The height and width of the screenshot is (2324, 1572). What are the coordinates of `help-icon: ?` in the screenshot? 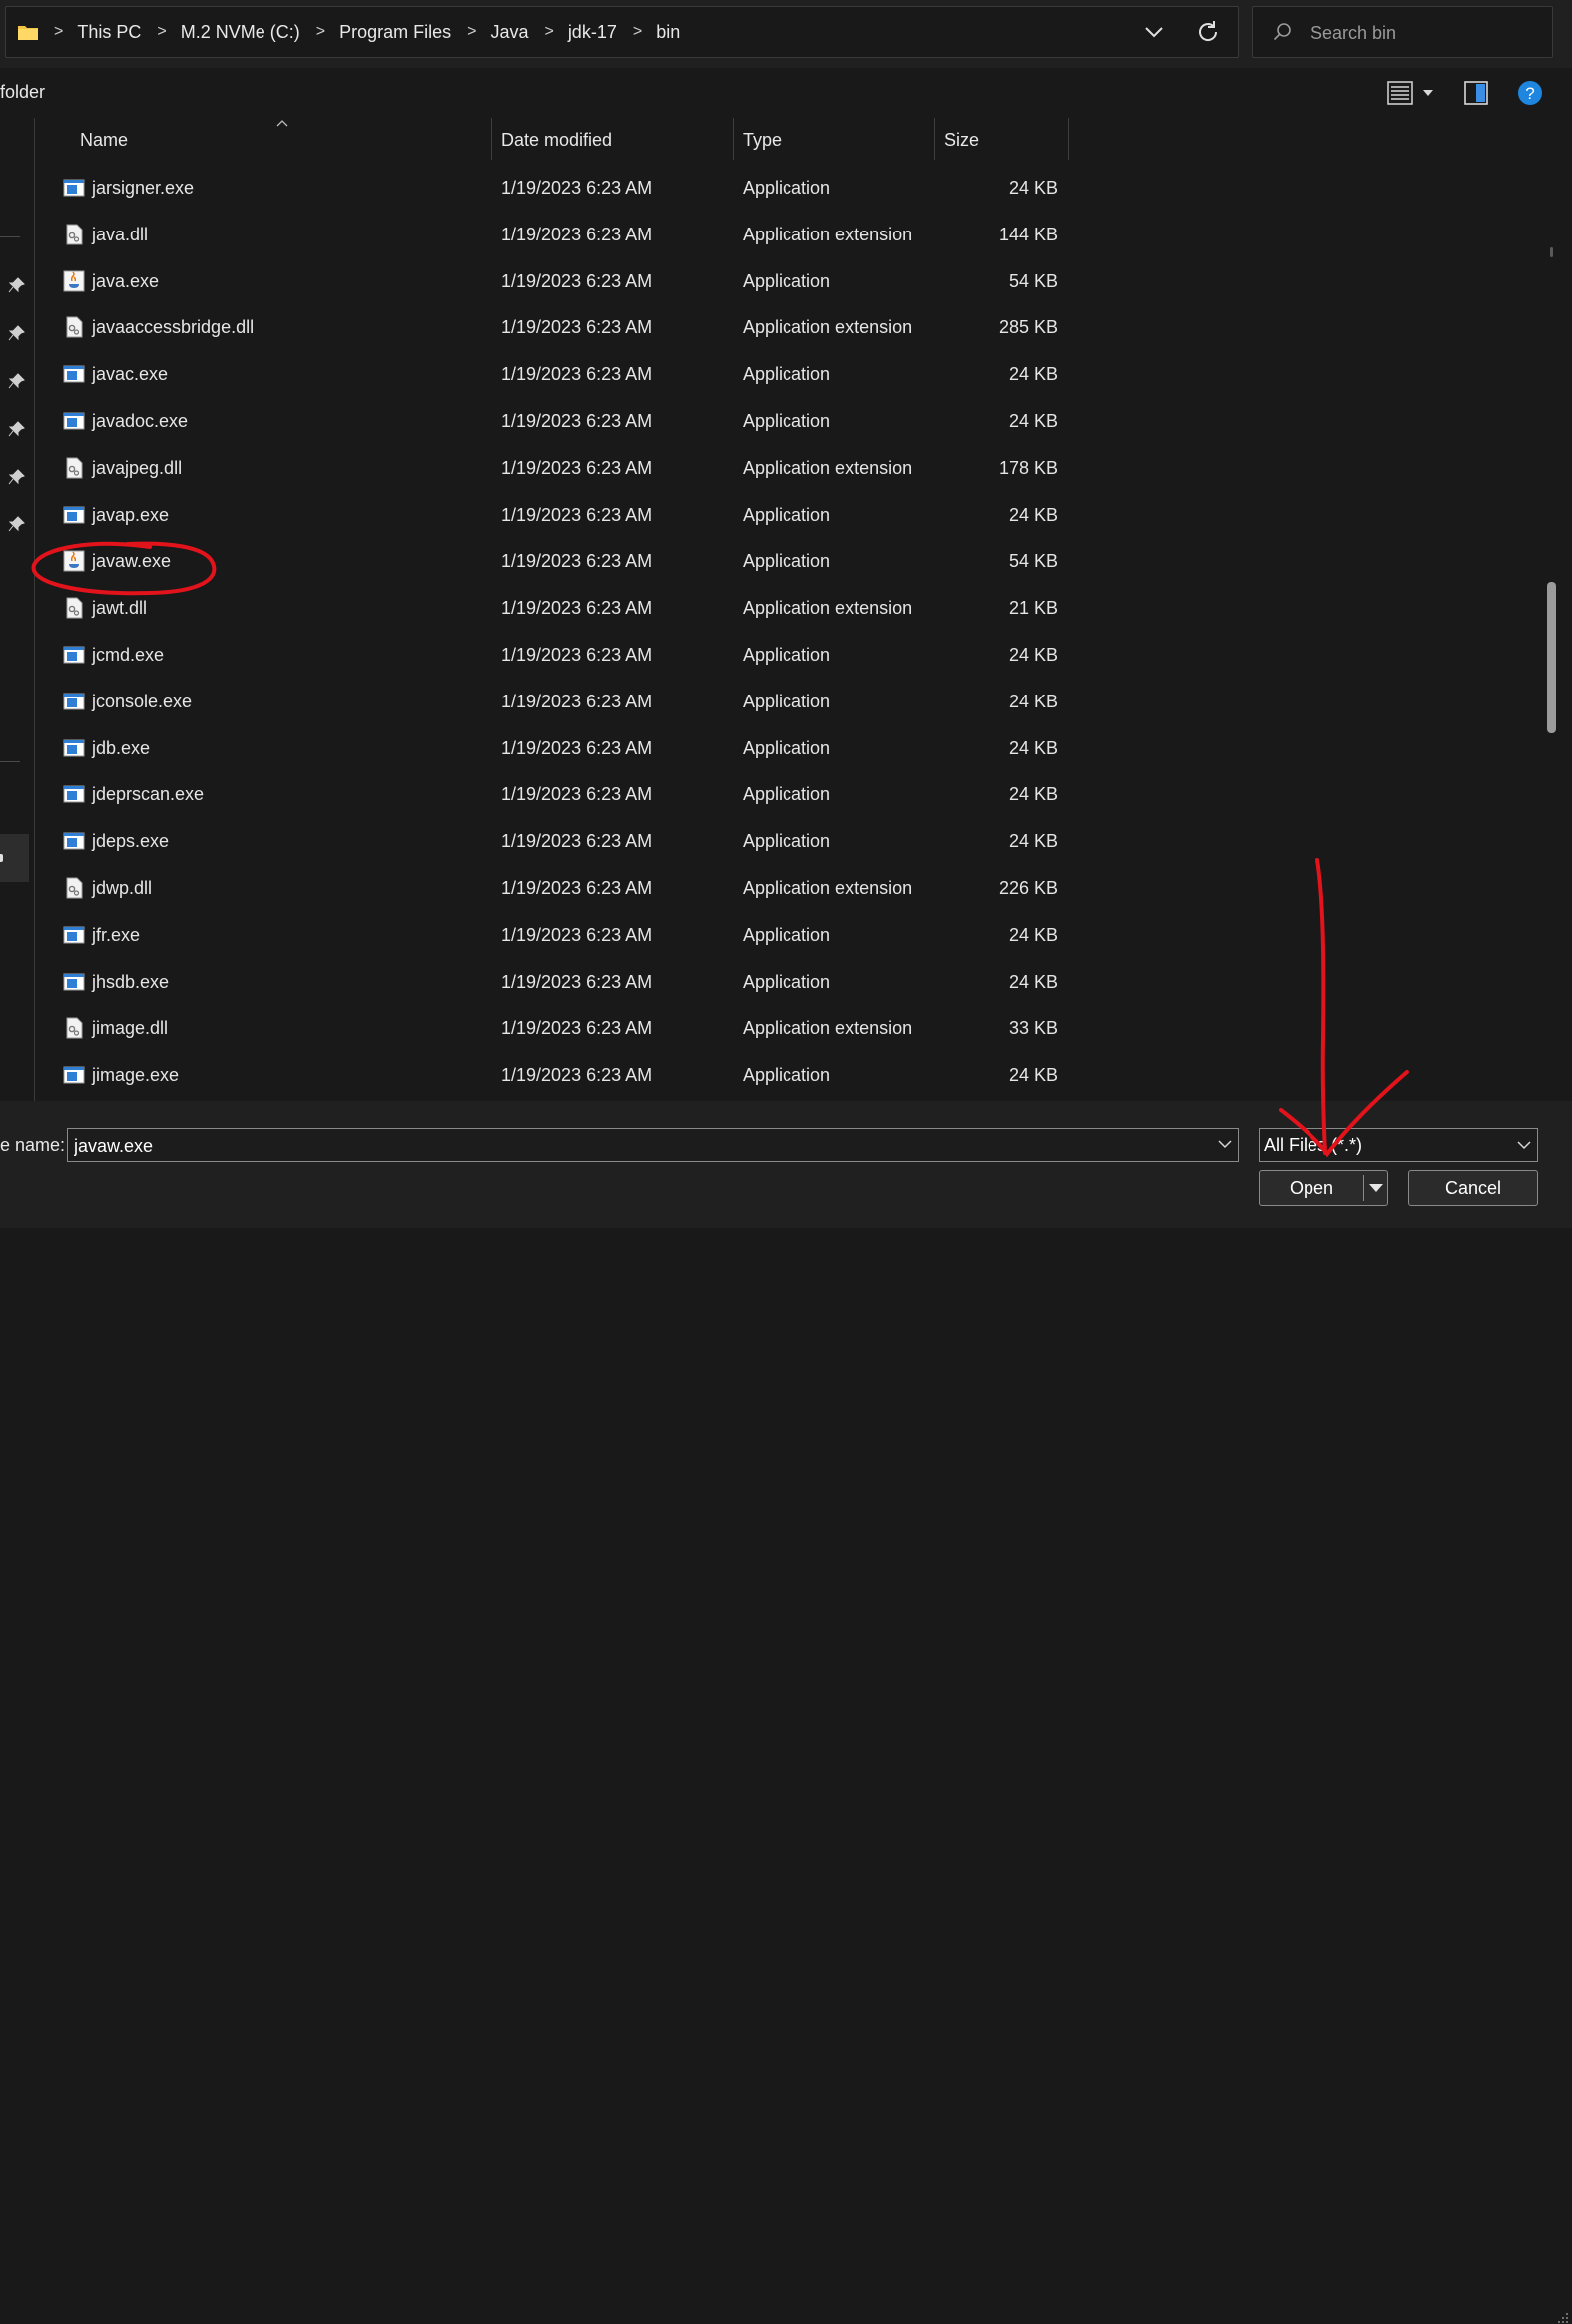 It's located at (1530, 93).